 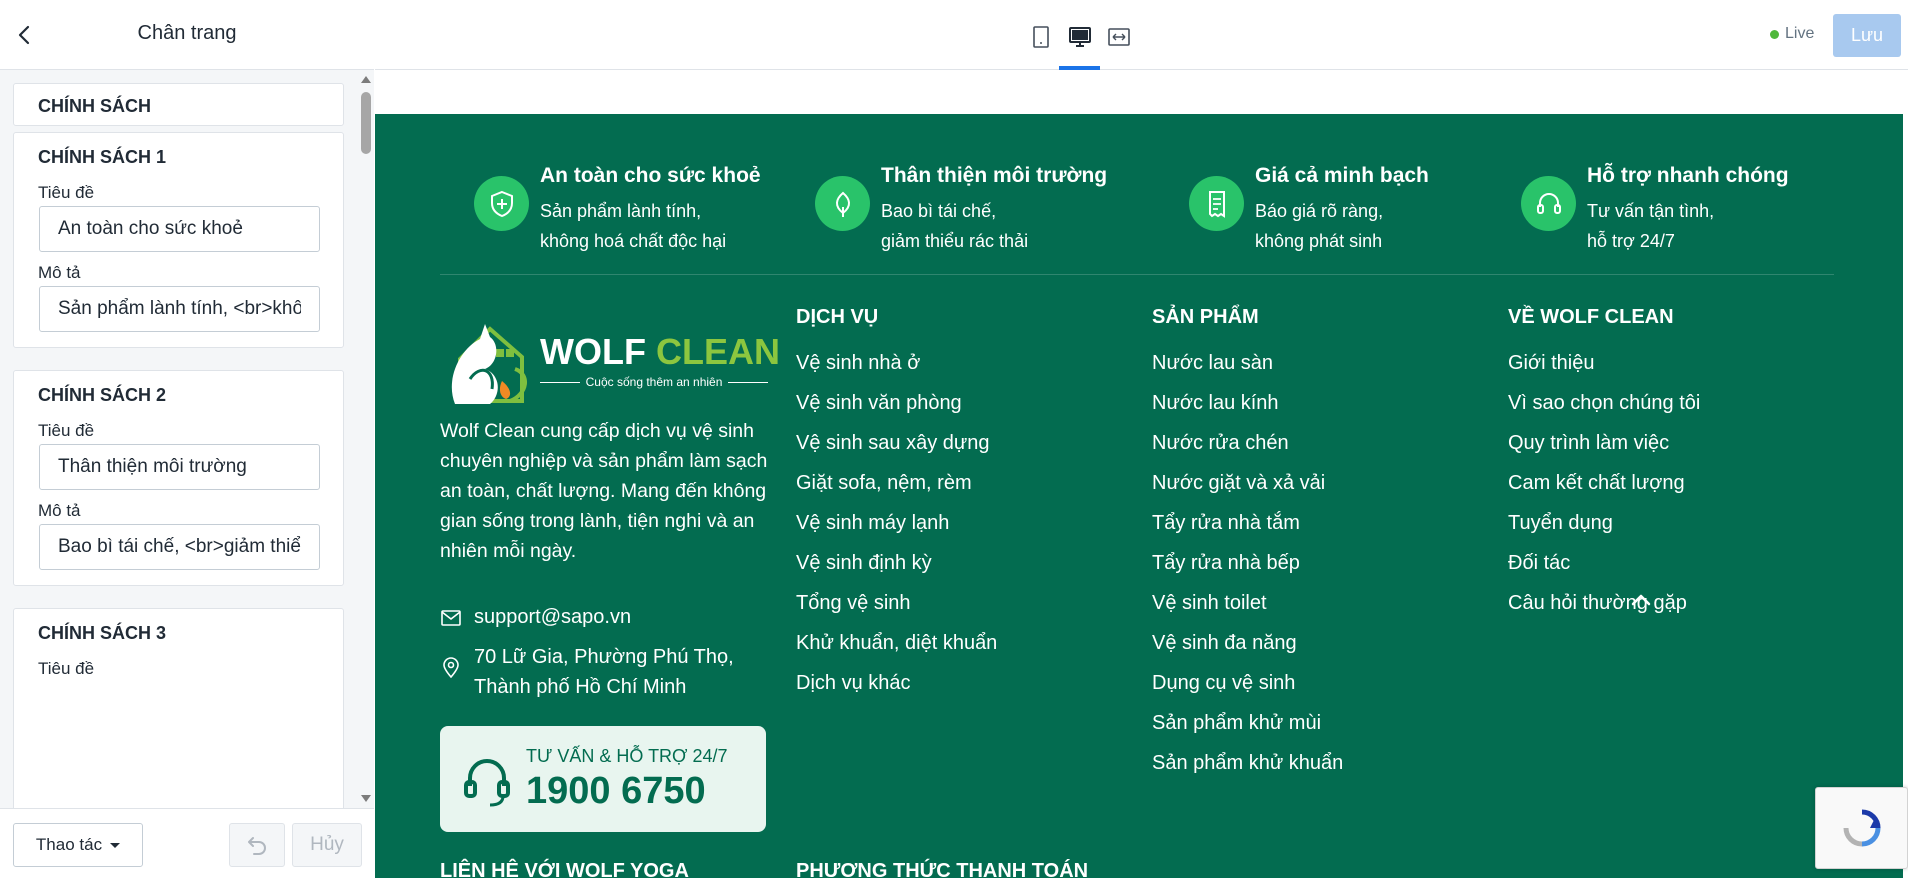 I want to click on policy-heading: CHÍNH SÁCH 3, so click(x=102, y=633).